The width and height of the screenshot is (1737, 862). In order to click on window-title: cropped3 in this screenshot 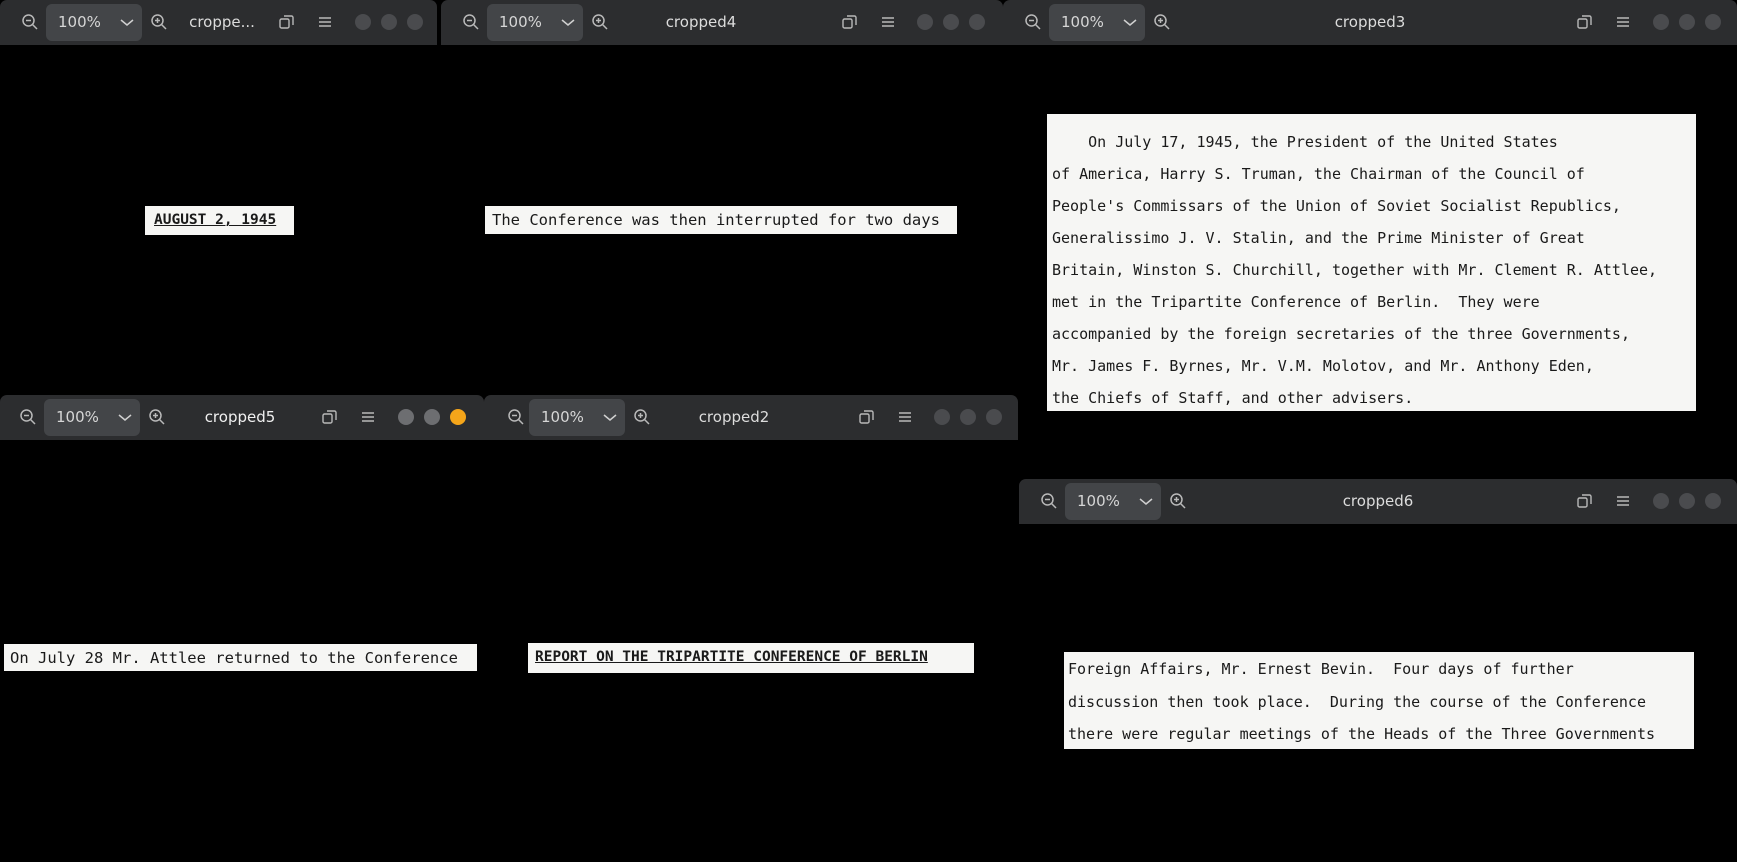, I will do `click(1370, 22)`.